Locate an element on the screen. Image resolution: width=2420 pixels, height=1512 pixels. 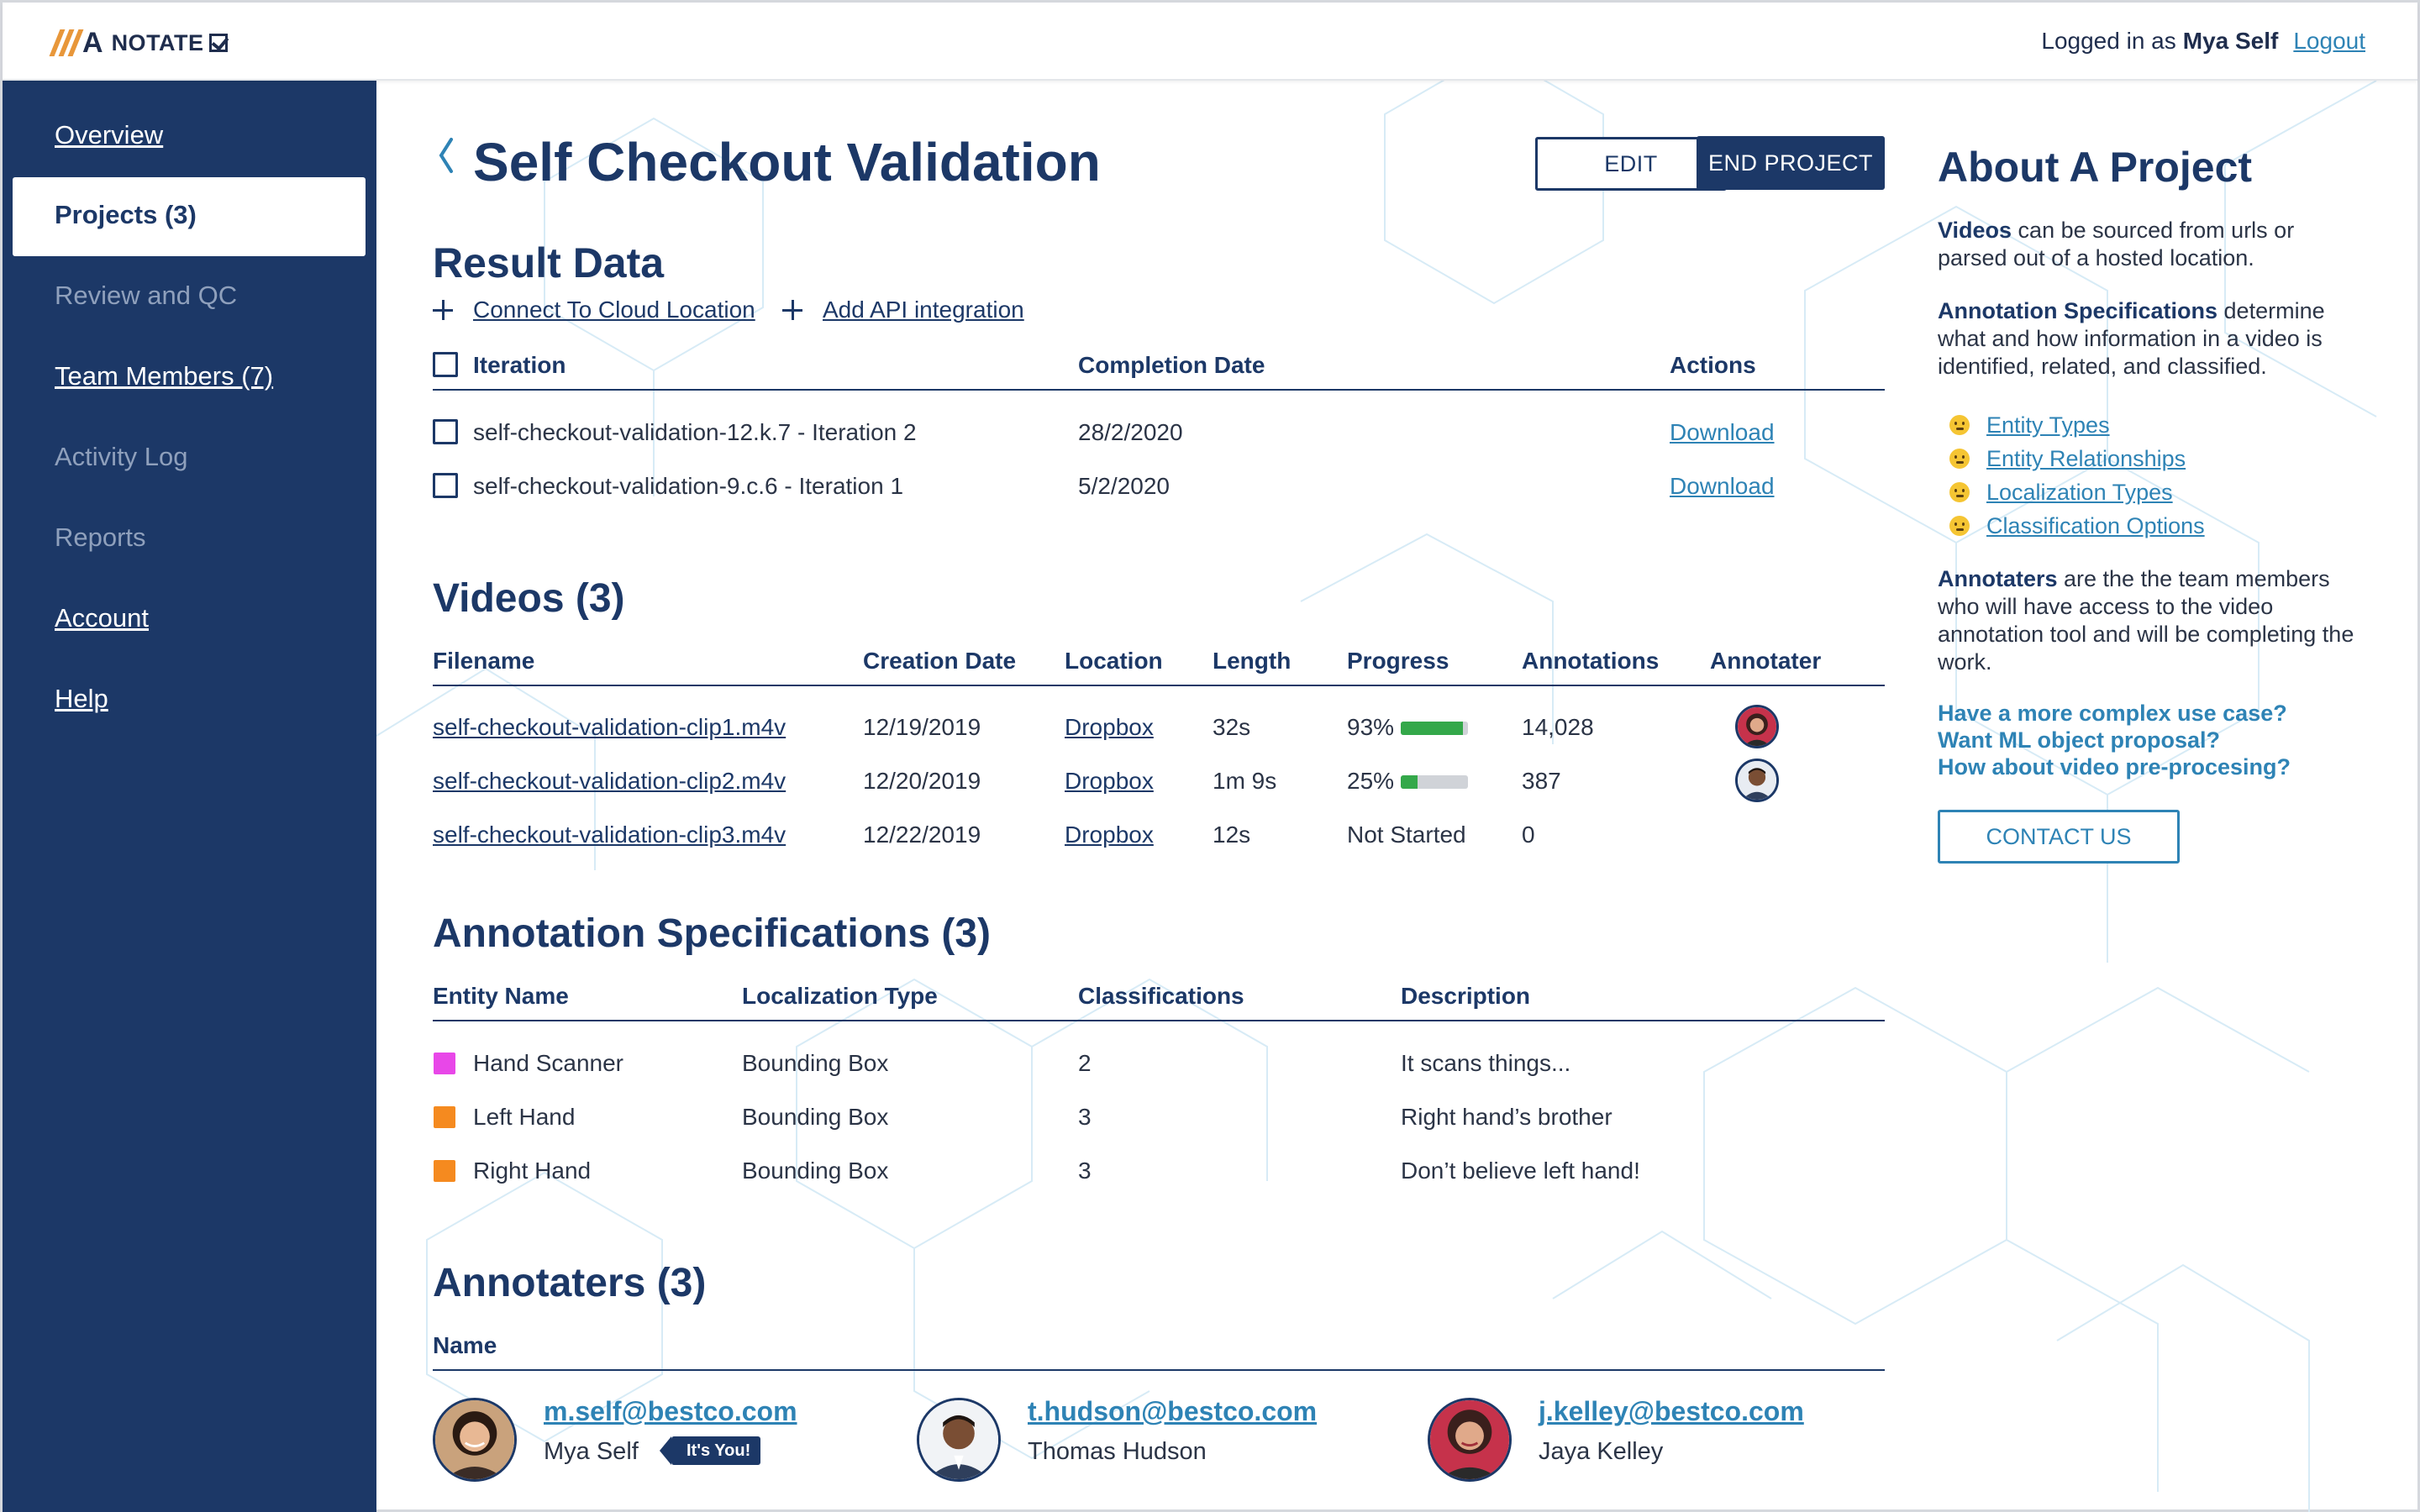
logged-in-label: Logged in as is located at coordinates (2108, 41).